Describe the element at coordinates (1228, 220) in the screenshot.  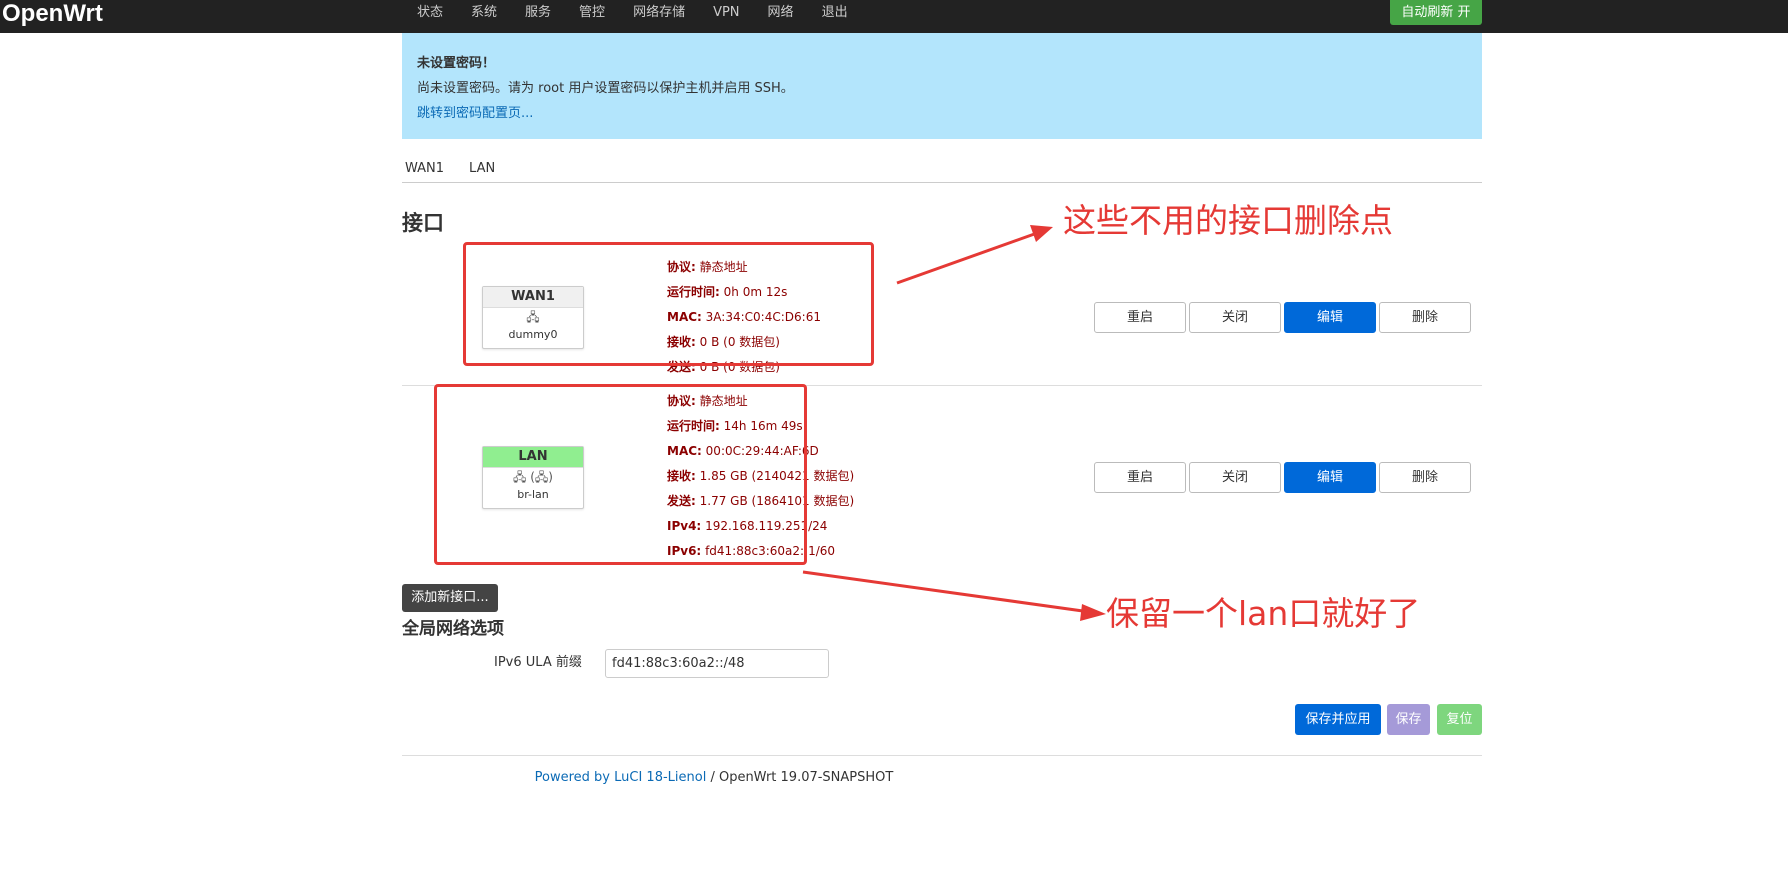
I see `annotation-text-top: 这些不用的接口删除点` at that location.